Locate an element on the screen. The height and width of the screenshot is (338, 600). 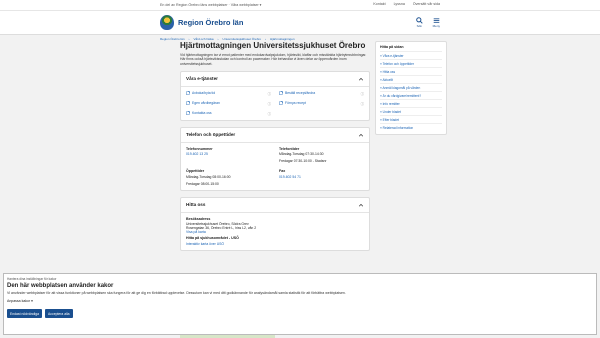
site-header: Region Örebro län Sök Meny is located at coordinates (300, 23).